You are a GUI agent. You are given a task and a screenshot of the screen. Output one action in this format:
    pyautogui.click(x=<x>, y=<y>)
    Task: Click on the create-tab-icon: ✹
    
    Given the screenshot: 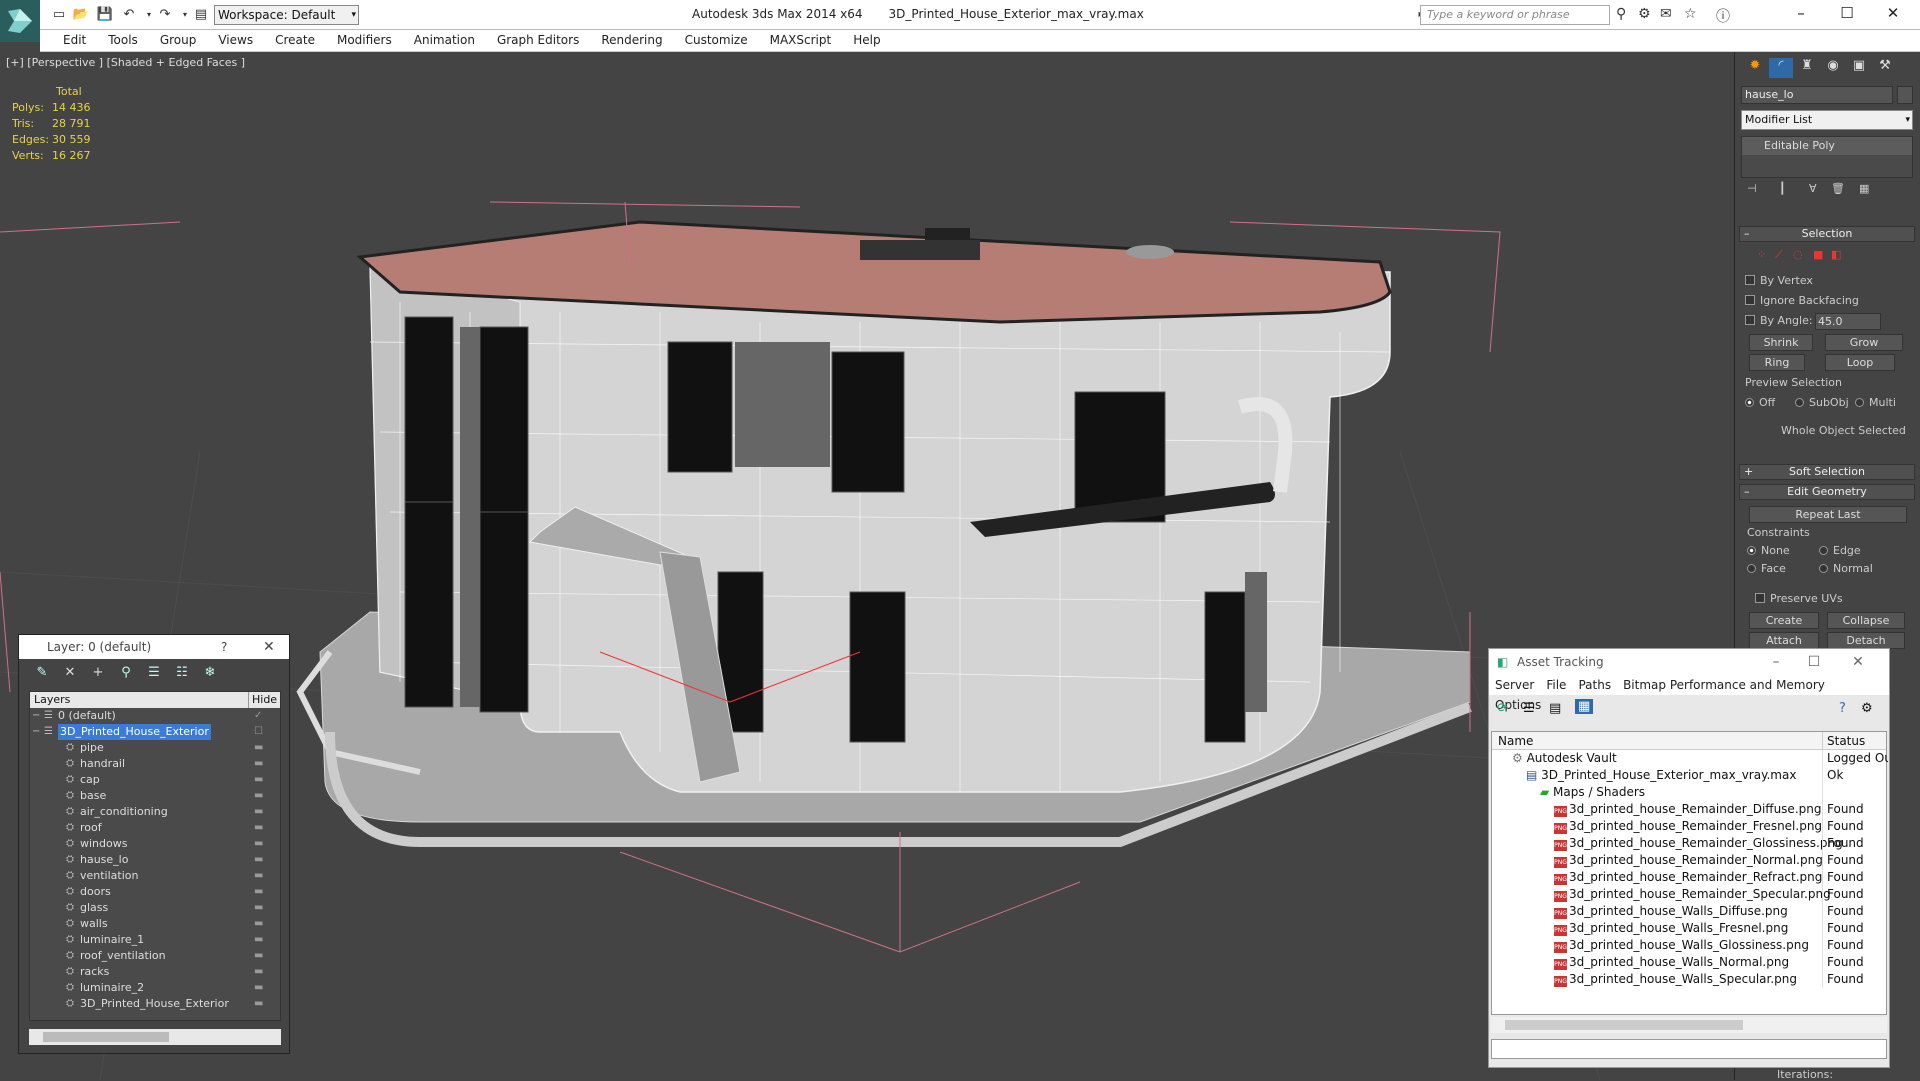 What is the action you would take?
    pyautogui.click(x=1755, y=68)
    